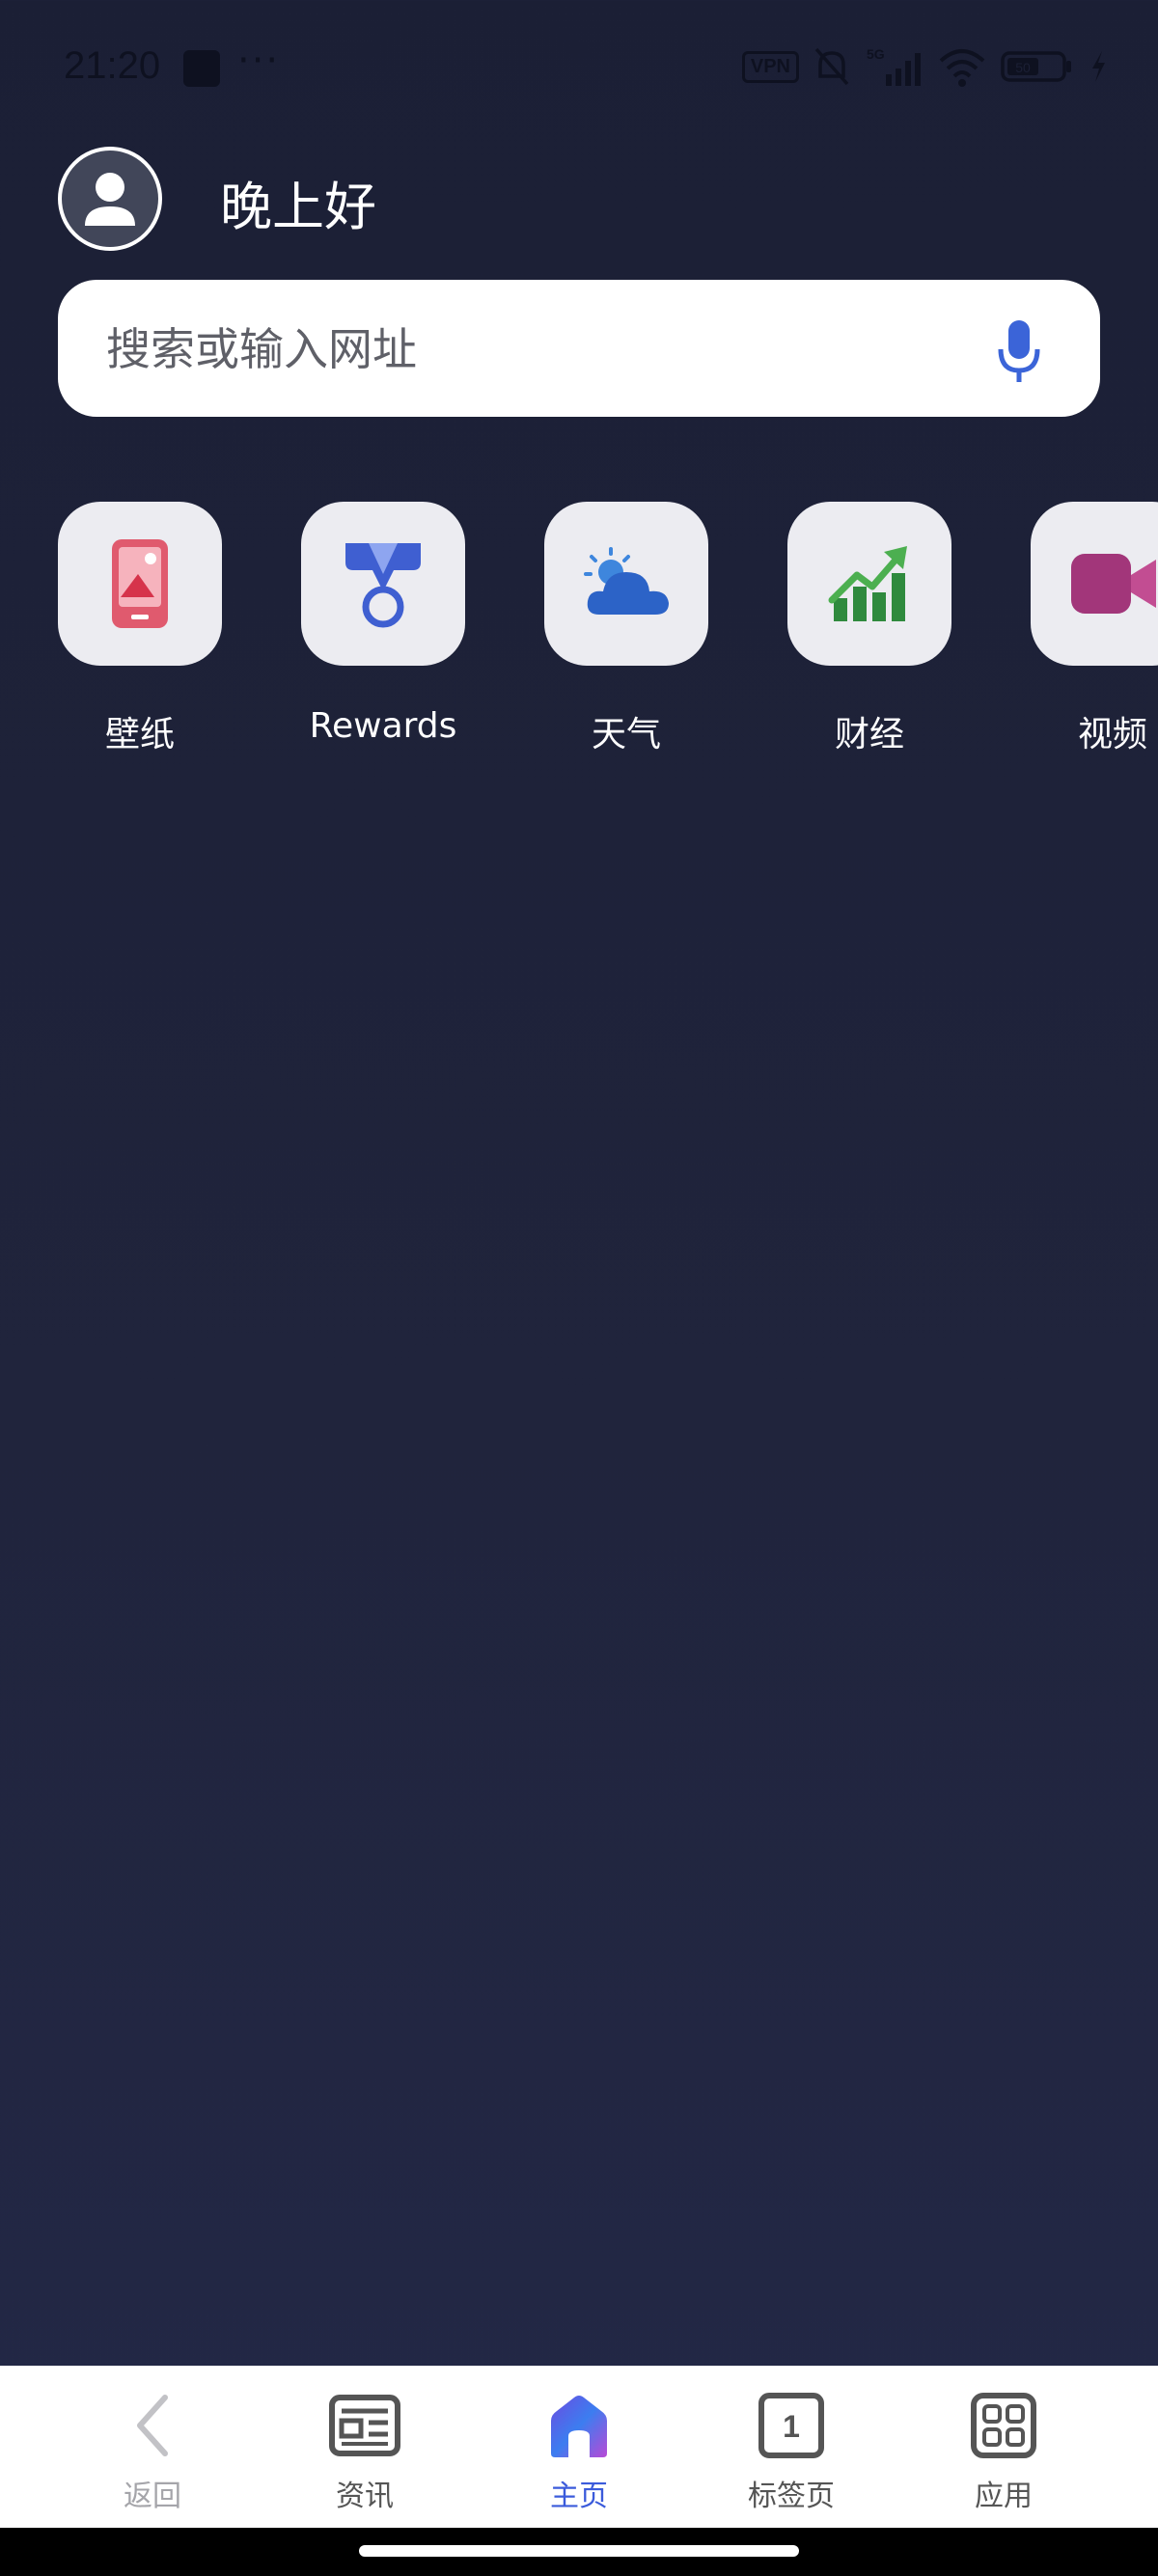 The image size is (1158, 2576). Describe the element at coordinates (579, 67) in the screenshot. I see `status-bar: 21:20 ··· VPN 5G 50` at that location.